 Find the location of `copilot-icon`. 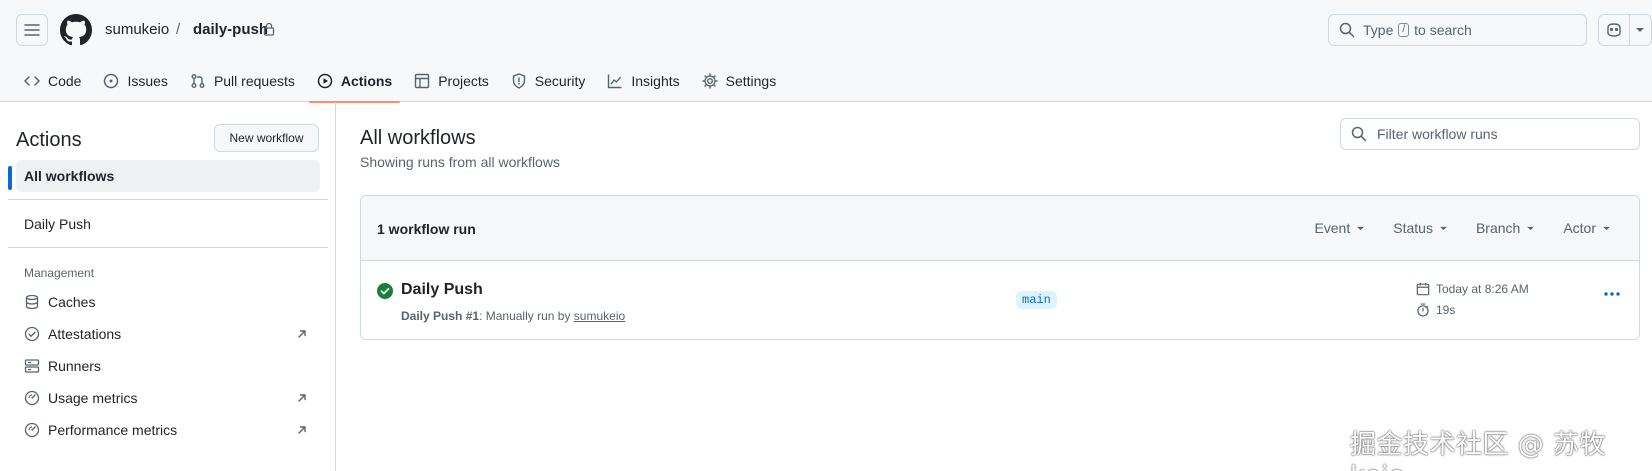

copilot-icon is located at coordinates (1614, 30).